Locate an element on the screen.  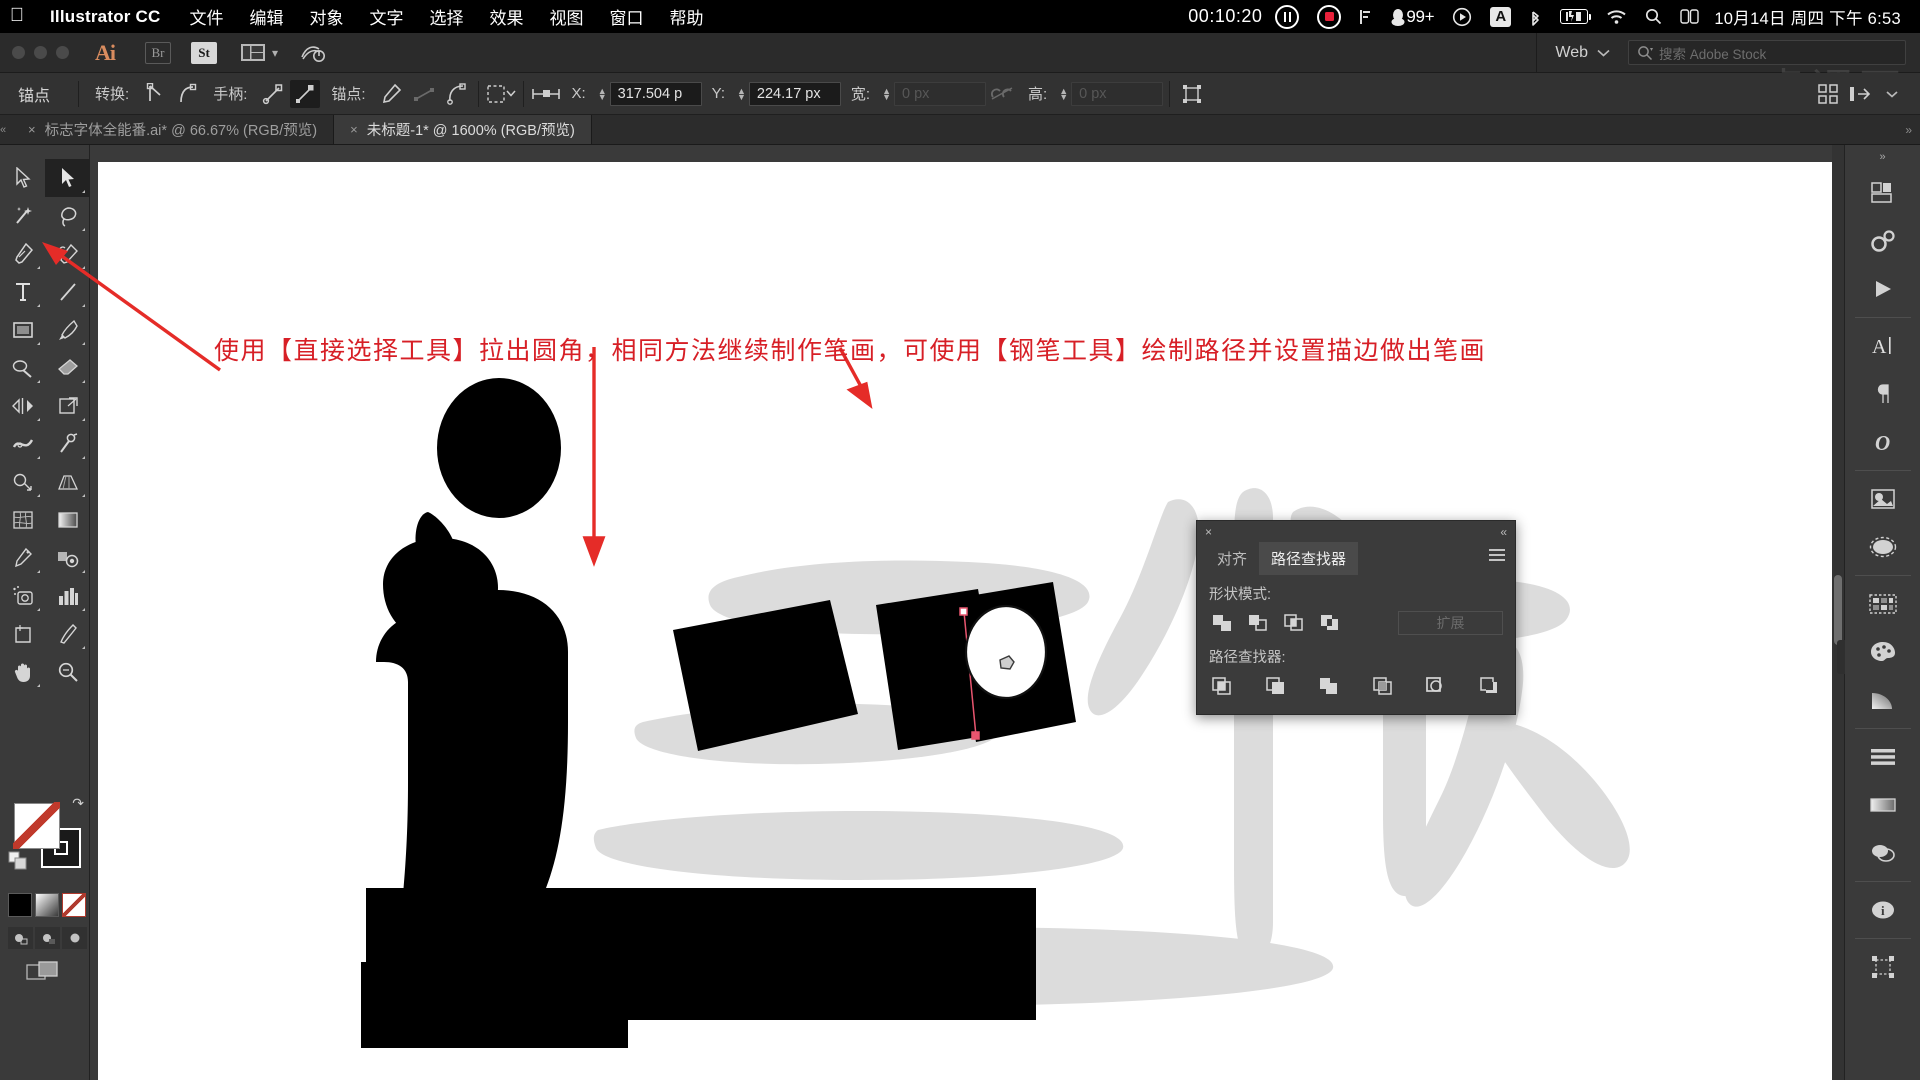
close-icon: × is located at coordinates (32, 129).